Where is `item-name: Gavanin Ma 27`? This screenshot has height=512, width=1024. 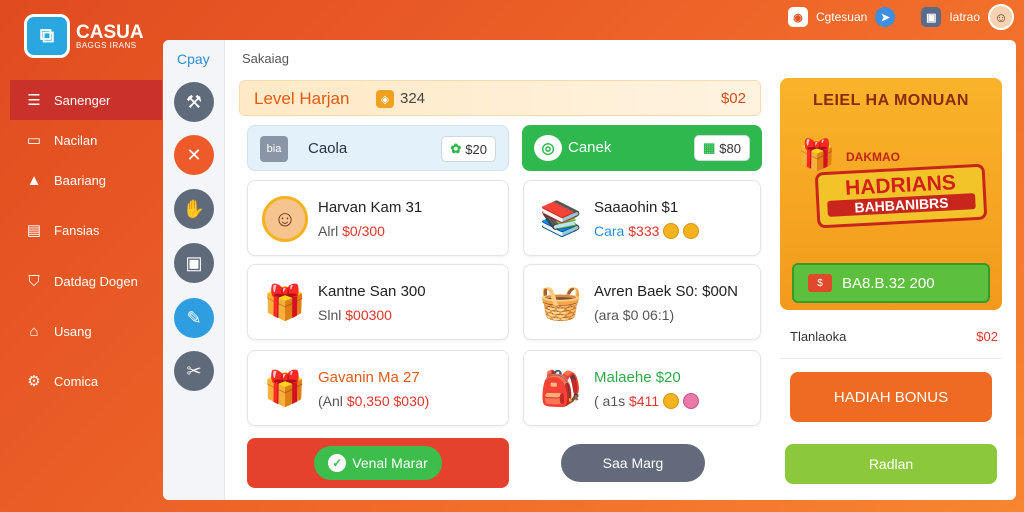 item-name: Gavanin Ma 27 is located at coordinates (369, 377).